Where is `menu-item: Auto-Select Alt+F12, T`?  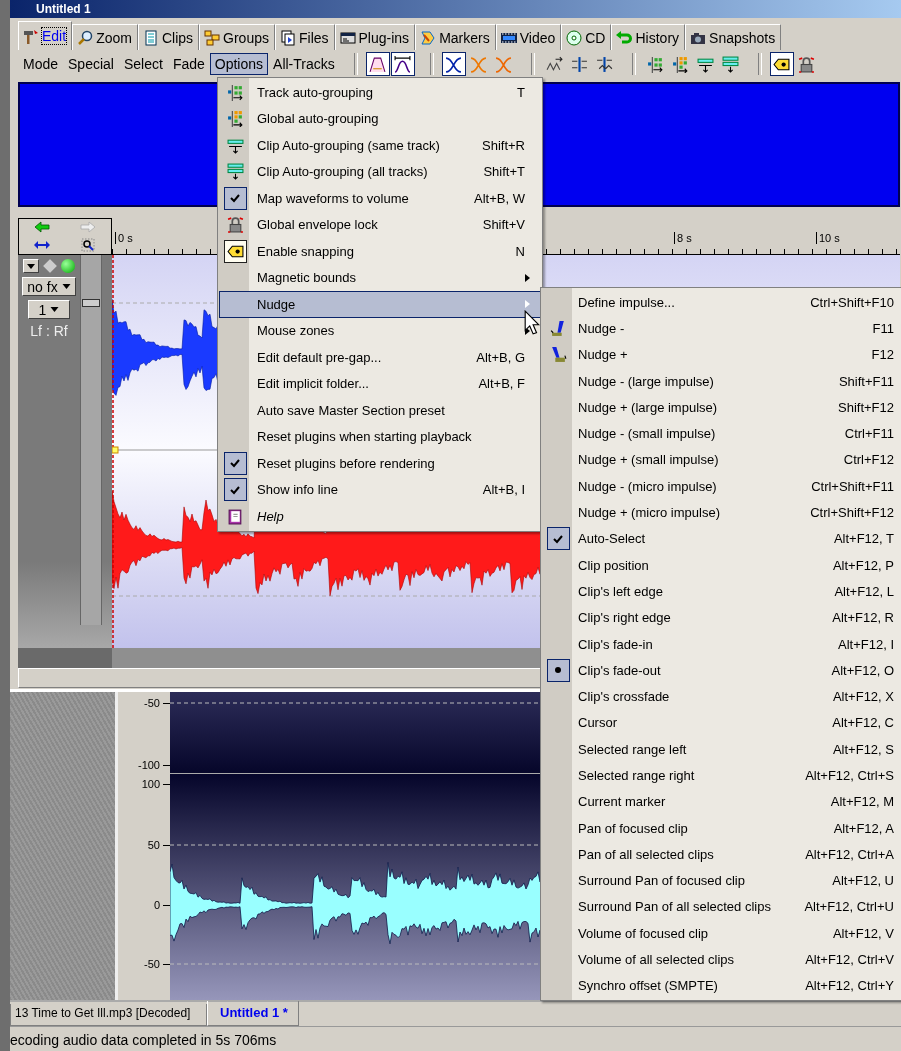
menu-item: Auto-Select Alt+F12, T is located at coordinates (721, 538).